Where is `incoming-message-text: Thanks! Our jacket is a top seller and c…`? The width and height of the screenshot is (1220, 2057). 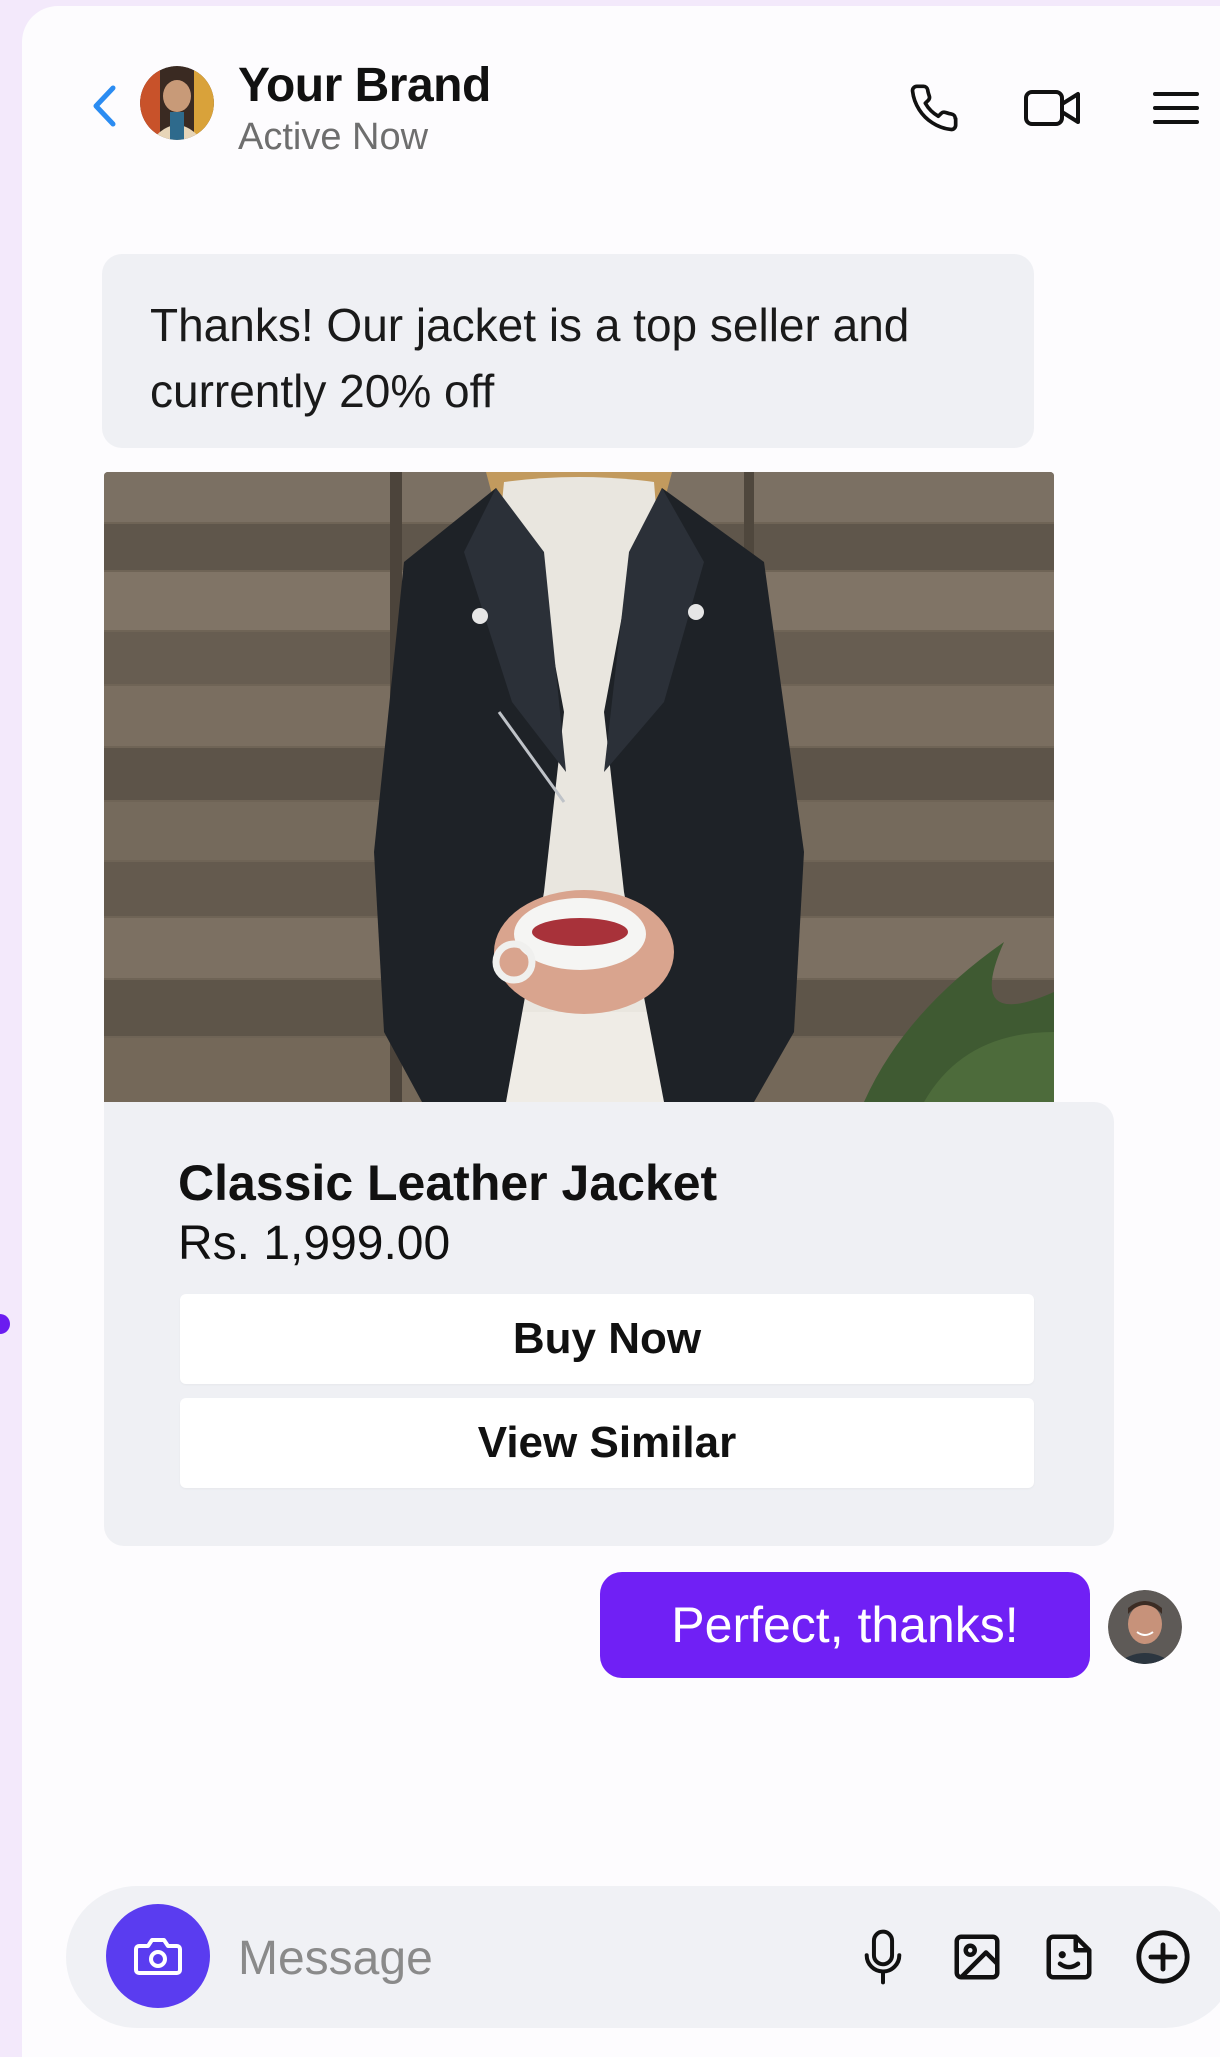
incoming-message-text: Thanks! Our jacket is a top seller and c… is located at coordinates (530, 358).